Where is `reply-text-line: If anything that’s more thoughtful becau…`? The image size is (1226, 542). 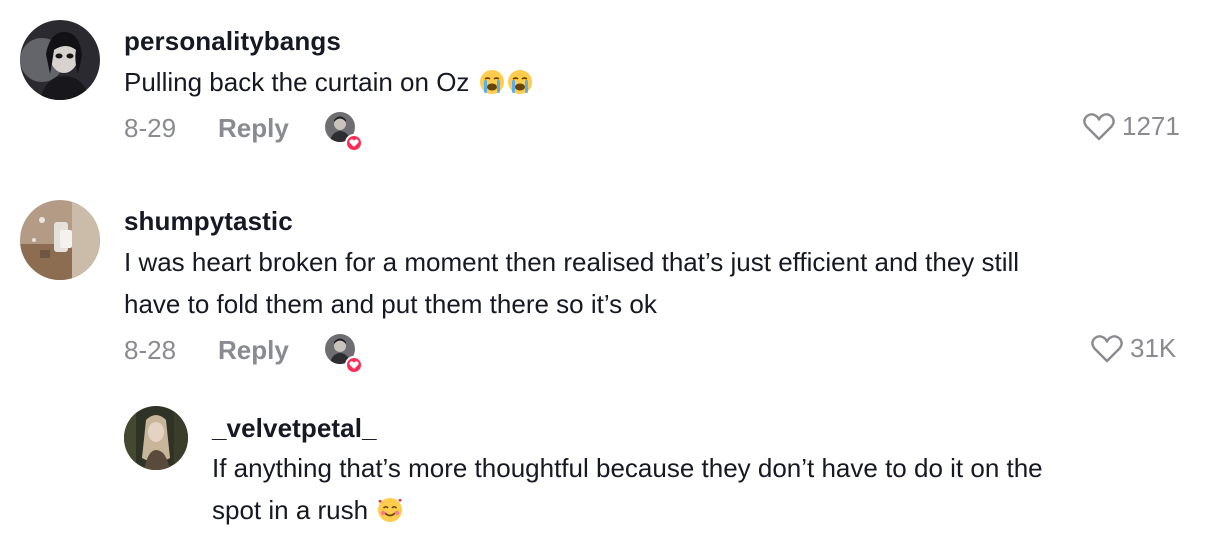 reply-text-line: If anything that’s more thoughtful becau… is located at coordinates (627, 468).